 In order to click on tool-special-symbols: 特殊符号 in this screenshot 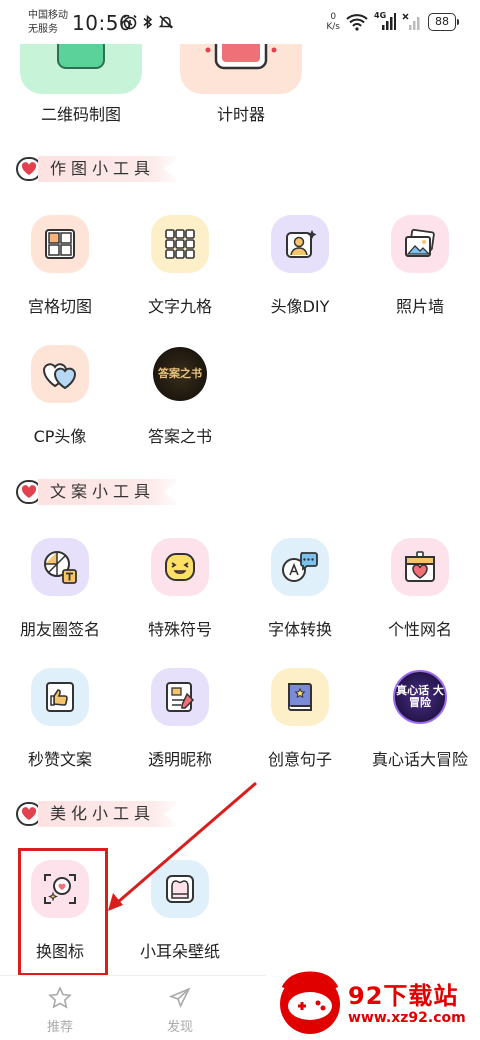, I will do `click(180, 589)`.